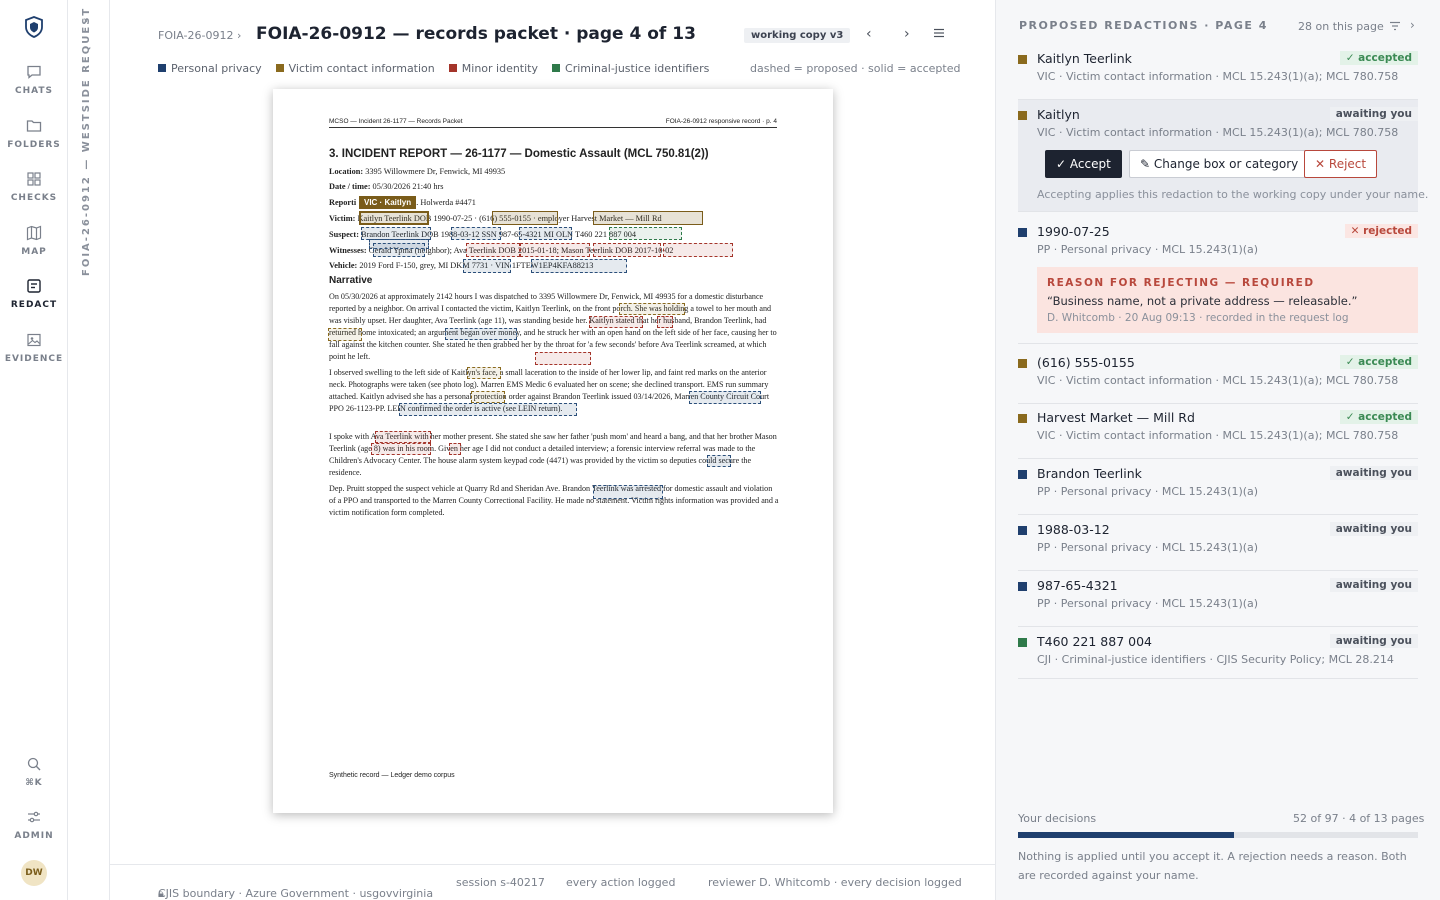 This screenshot has width=1440, height=900. Describe the element at coordinates (1341, 164) in the screenshot. I see `reject-button: ✕ Reject` at that location.